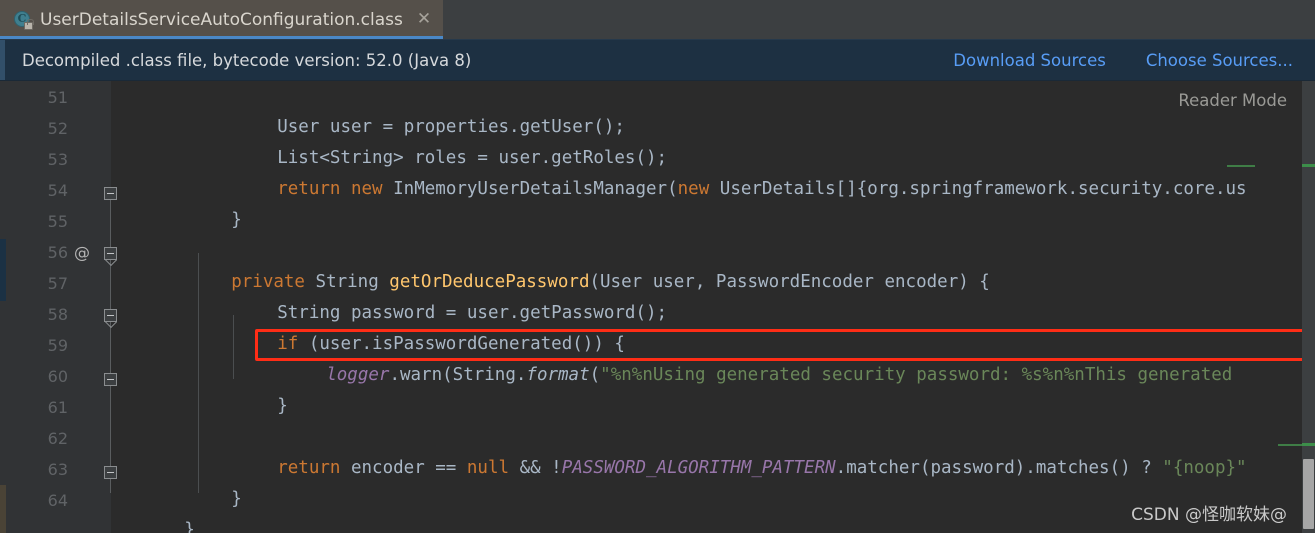 Image resolution: width=1315 pixels, height=533 pixels. Describe the element at coordinates (595, 375) in the screenshot. I see `code-token: (` at that location.